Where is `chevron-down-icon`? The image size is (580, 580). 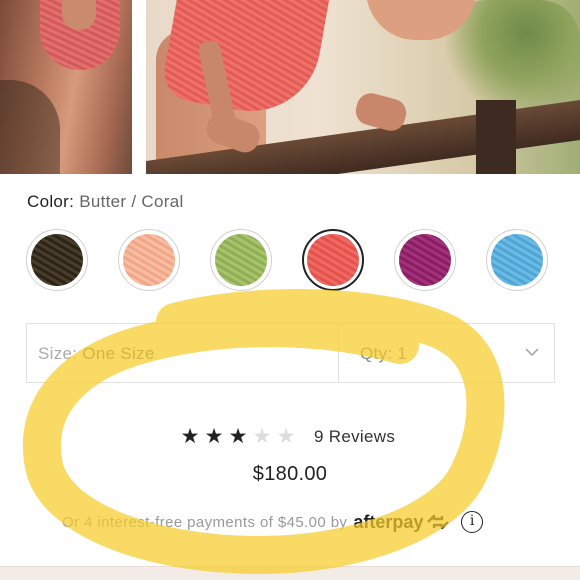 chevron-down-icon is located at coordinates (532, 352).